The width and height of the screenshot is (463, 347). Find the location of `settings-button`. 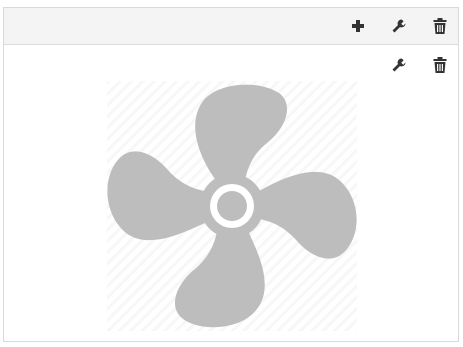

settings-button is located at coordinates (399, 26).